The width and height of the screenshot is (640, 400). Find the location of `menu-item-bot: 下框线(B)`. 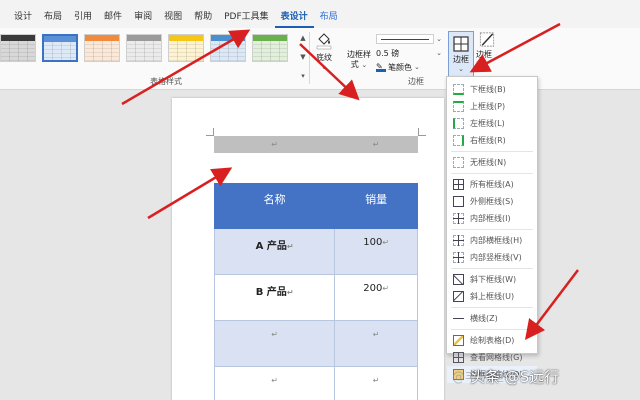

menu-item-bot: 下框线(B) is located at coordinates (492, 89).